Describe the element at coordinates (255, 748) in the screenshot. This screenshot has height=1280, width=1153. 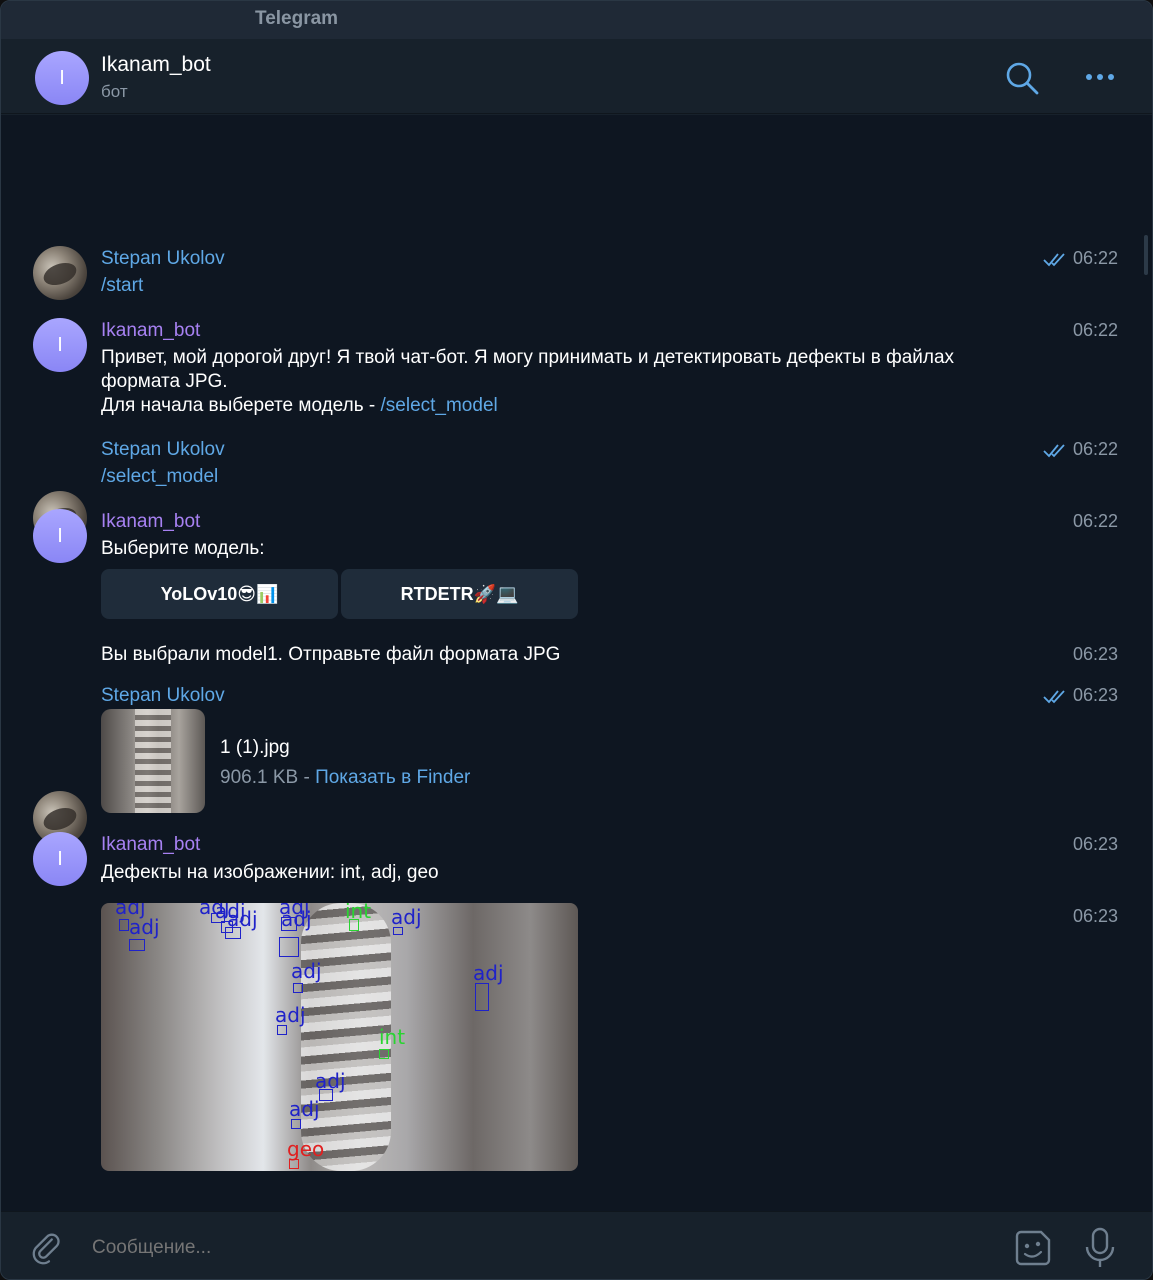
I see `file-name: 1 (1).jpg` at that location.